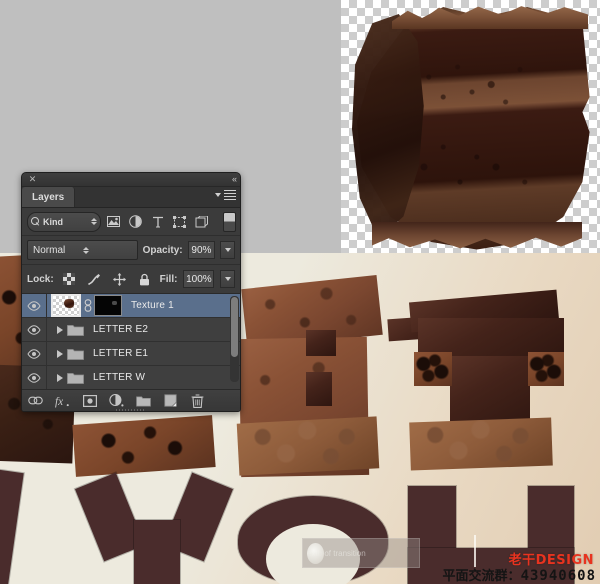 The height and width of the screenshot is (584, 600). I want to click on layer-name: Texture 1, so click(152, 305).